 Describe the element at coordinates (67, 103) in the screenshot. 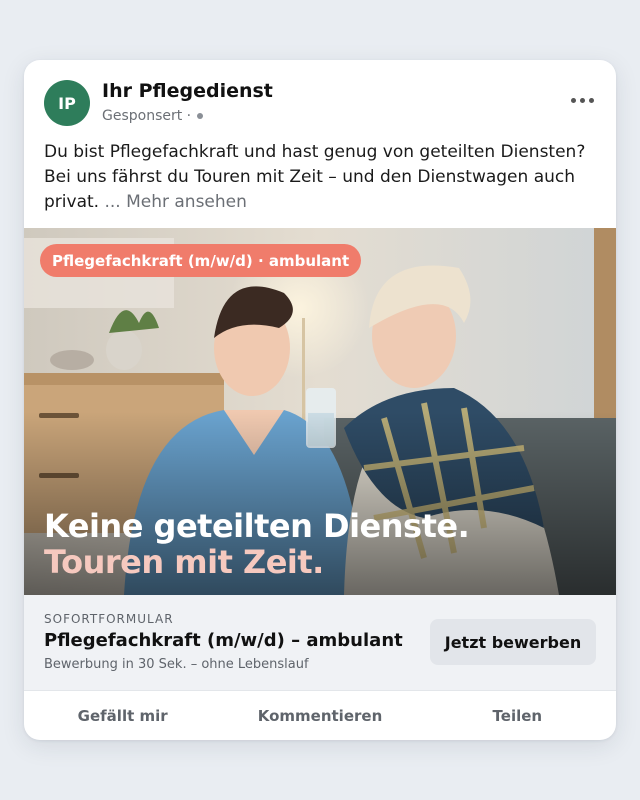

I see `page-avatar: IP` at that location.